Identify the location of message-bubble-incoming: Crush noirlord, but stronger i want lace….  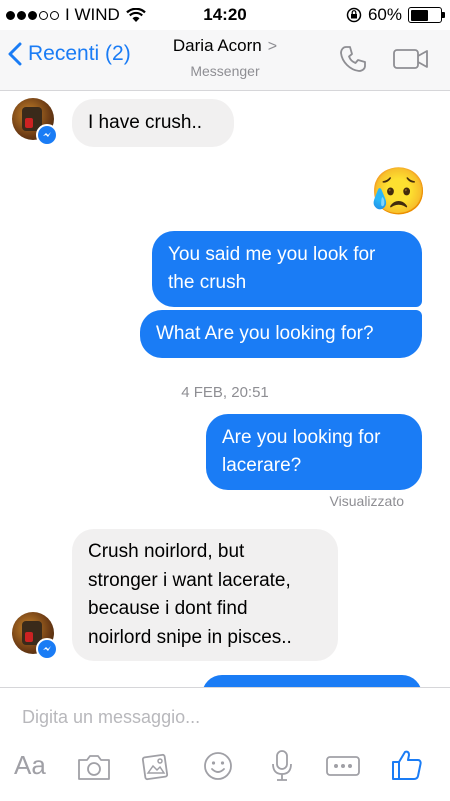
(205, 595).